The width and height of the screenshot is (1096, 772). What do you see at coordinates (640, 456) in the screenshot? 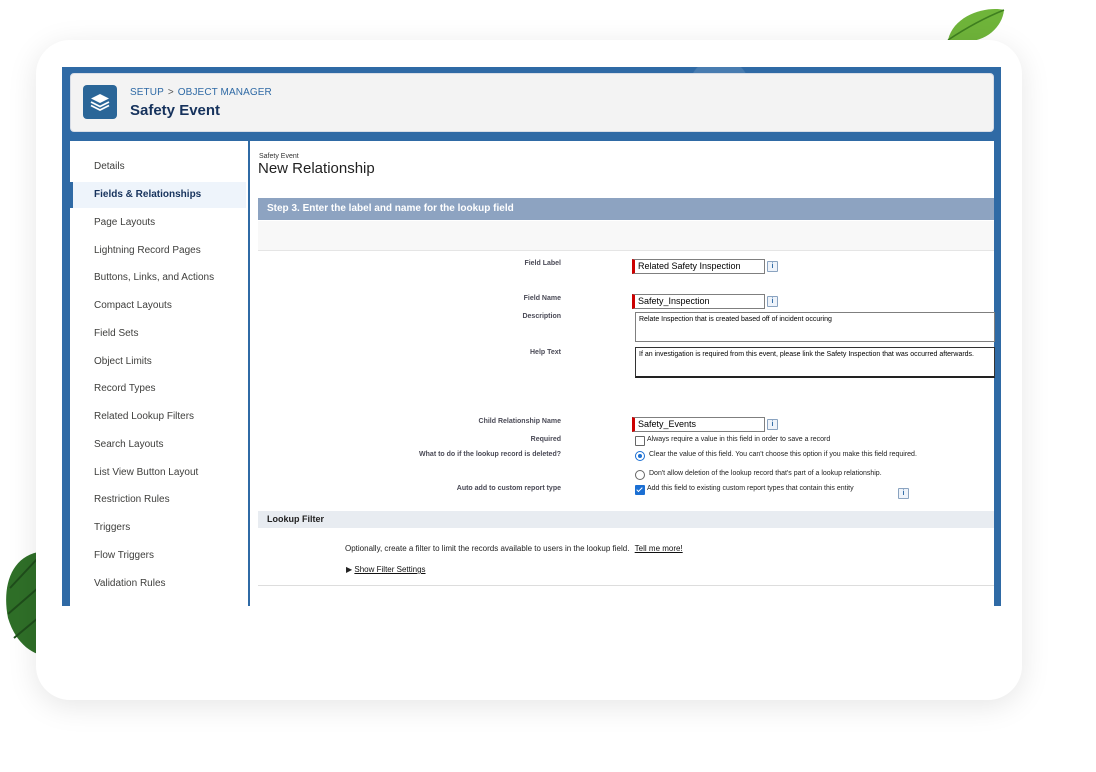
I see `clear-value-radio` at bounding box center [640, 456].